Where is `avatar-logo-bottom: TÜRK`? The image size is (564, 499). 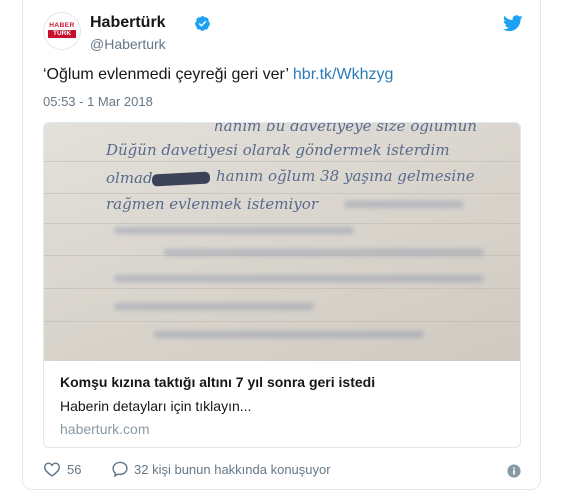
avatar-logo-bottom: TÜRK is located at coordinates (62, 34).